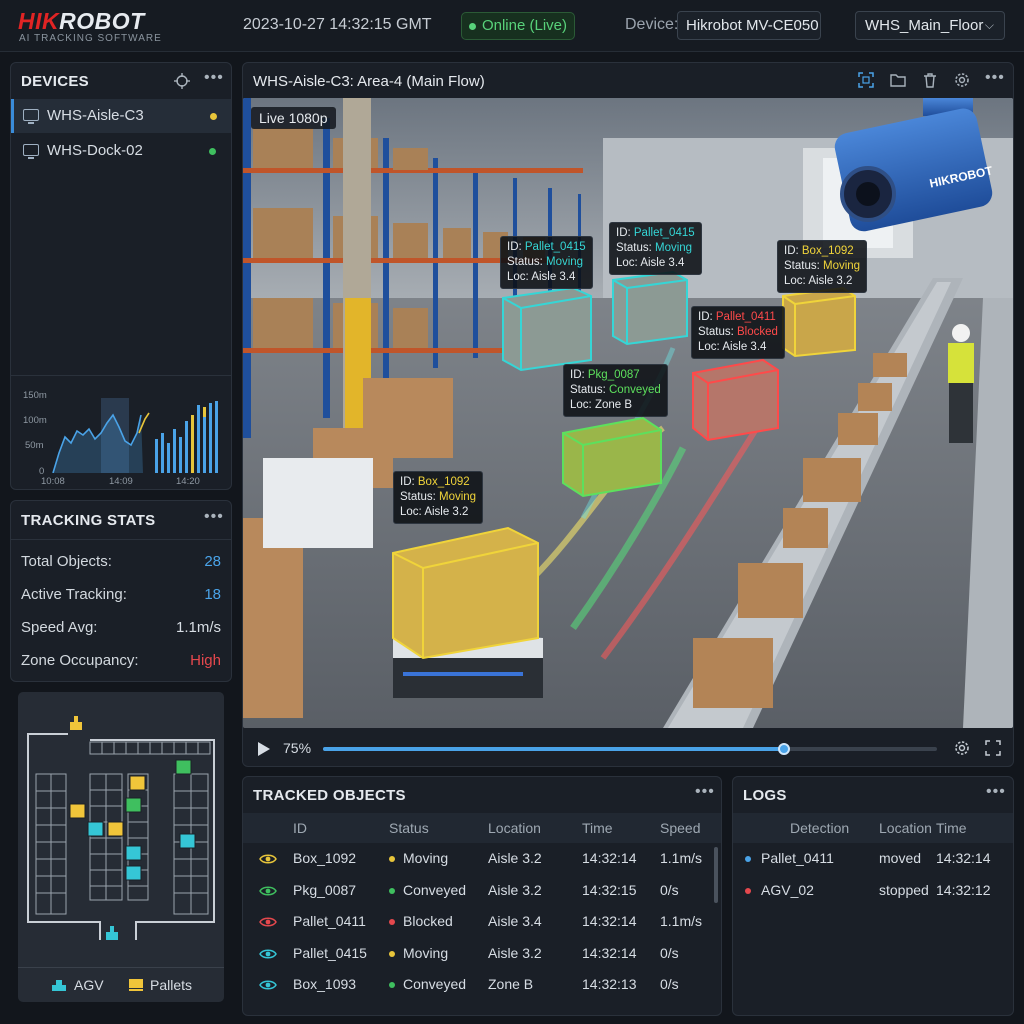 The width and height of the screenshot is (1024, 1024). I want to click on monitor-icon, so click(31, 151).